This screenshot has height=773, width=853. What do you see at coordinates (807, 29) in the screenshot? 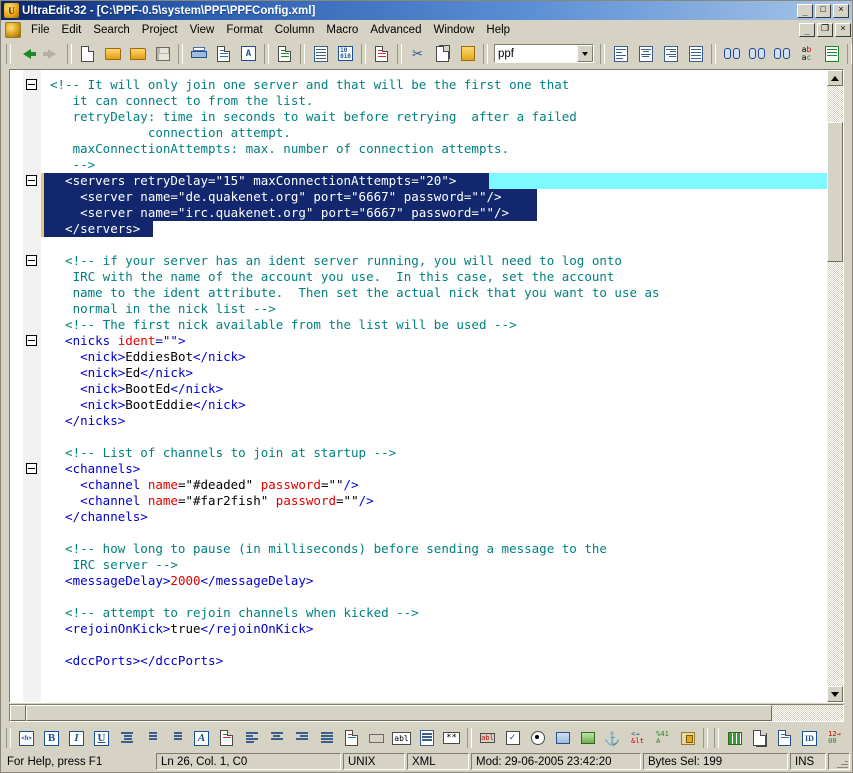
I see `doc-minimize-button: _` at bounding box center [807, 29].